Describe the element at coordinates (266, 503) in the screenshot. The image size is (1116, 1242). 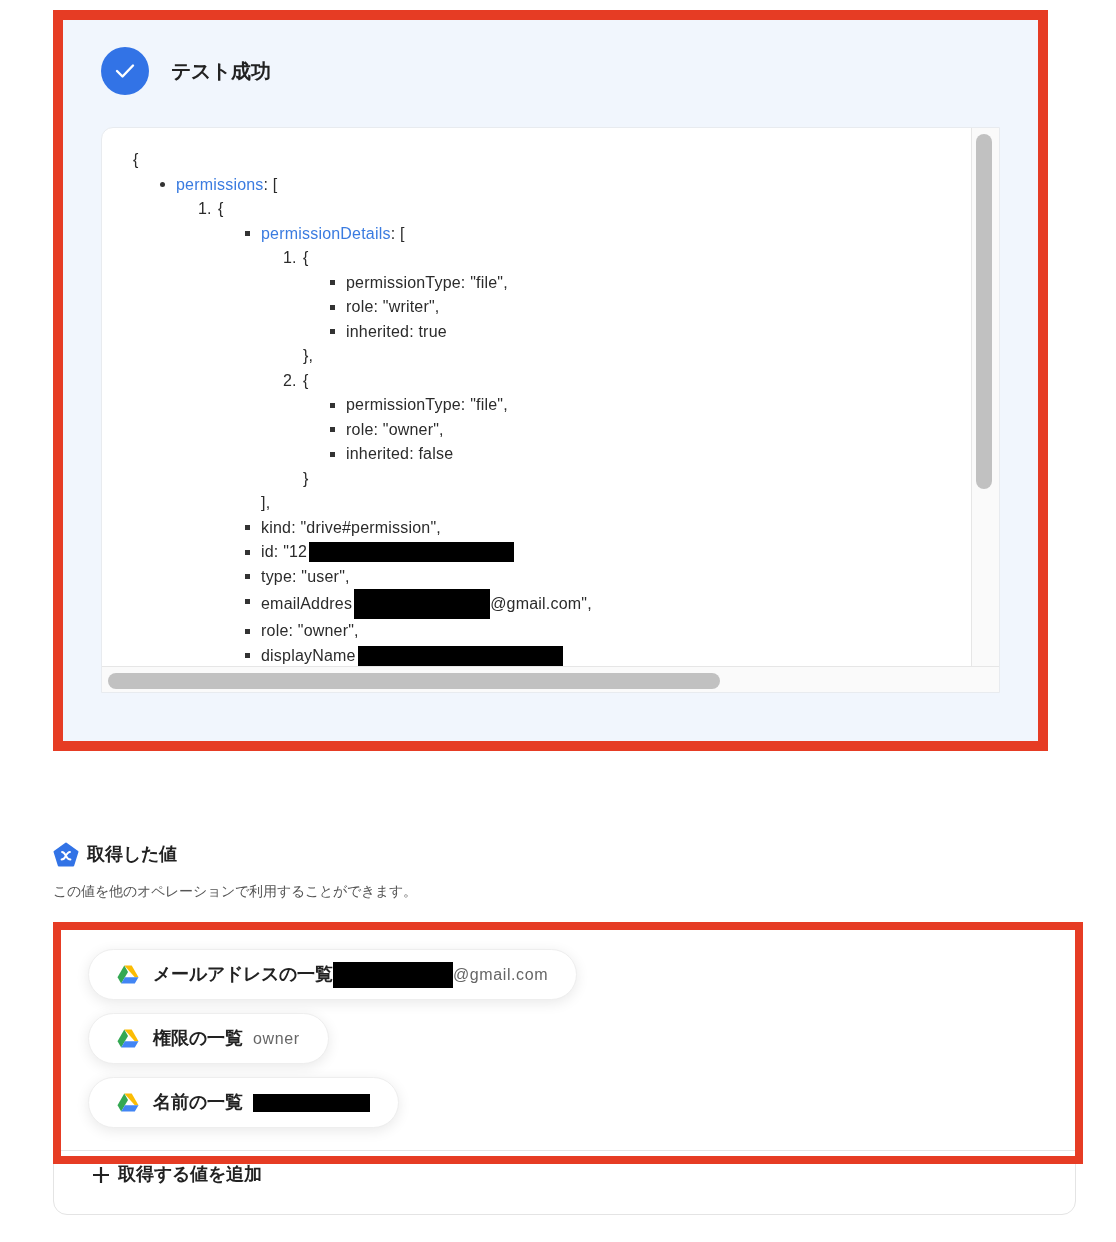
I see `code-line: ],` at that location.